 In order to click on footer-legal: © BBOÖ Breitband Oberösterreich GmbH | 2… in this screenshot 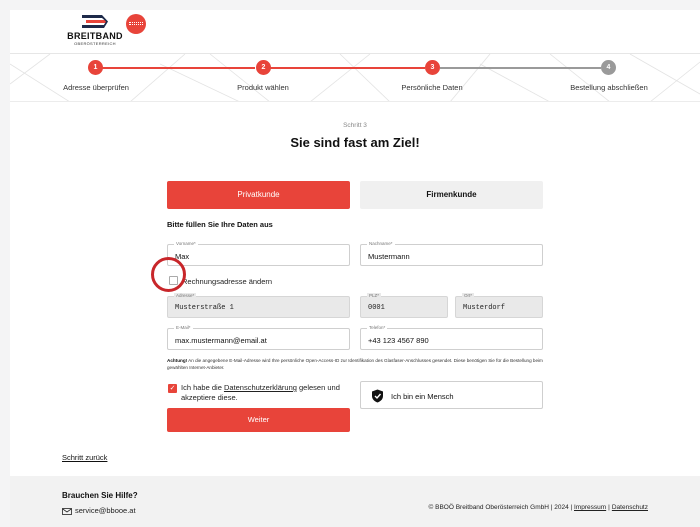, I will do `click(538, 507)`.